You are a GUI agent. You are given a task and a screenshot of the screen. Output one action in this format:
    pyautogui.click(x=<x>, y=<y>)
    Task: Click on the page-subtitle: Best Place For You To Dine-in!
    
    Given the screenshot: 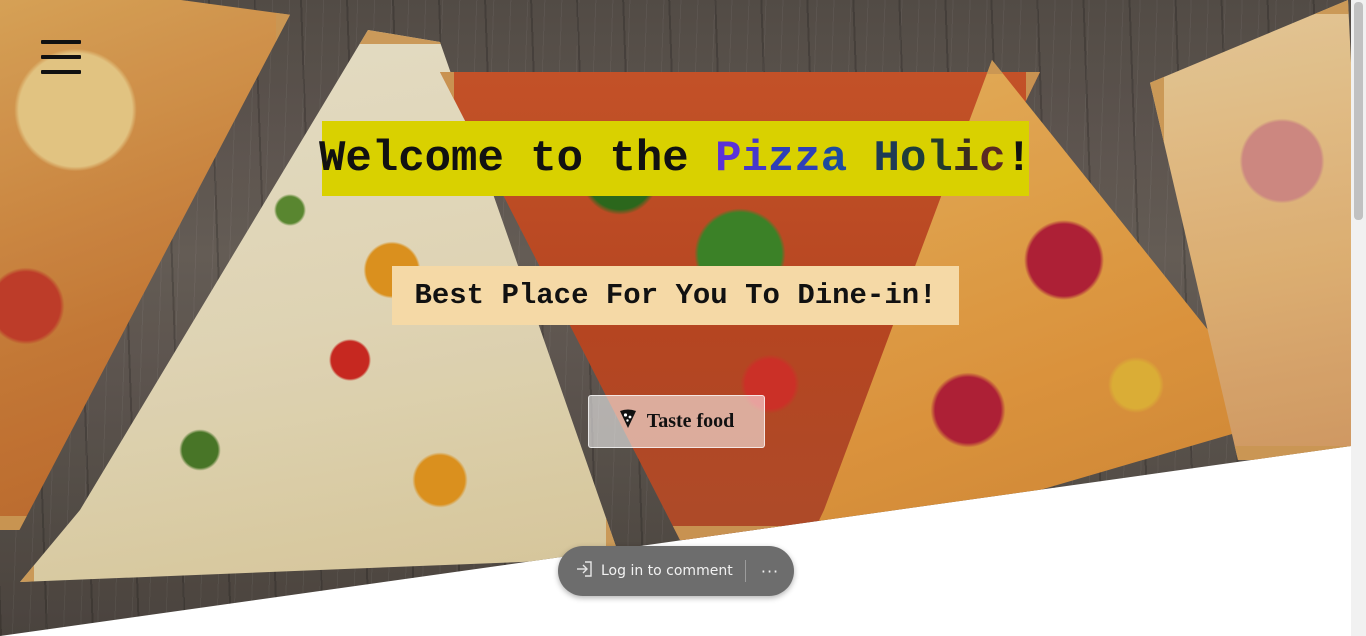 What is the action you would take?
    pyautogui.click(x=675, y=295)
    